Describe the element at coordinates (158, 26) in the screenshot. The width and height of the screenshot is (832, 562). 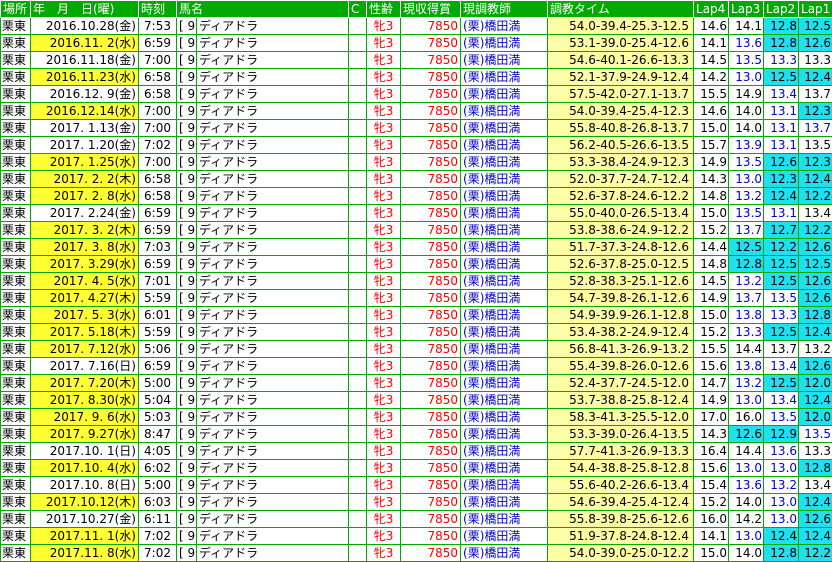
I see `time-cell: 7:53` at that location.